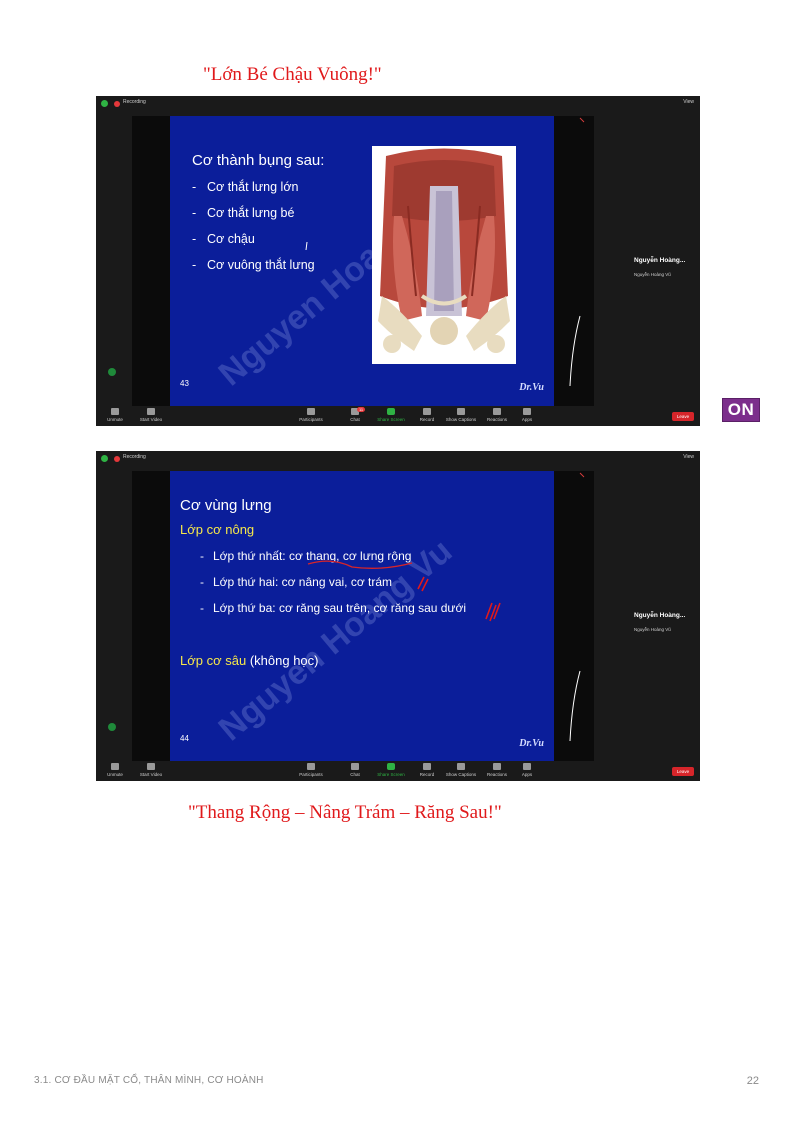  Describe the element at coordinates (184, 738) in the screenshot. I see `slide-number: 44` at that location.